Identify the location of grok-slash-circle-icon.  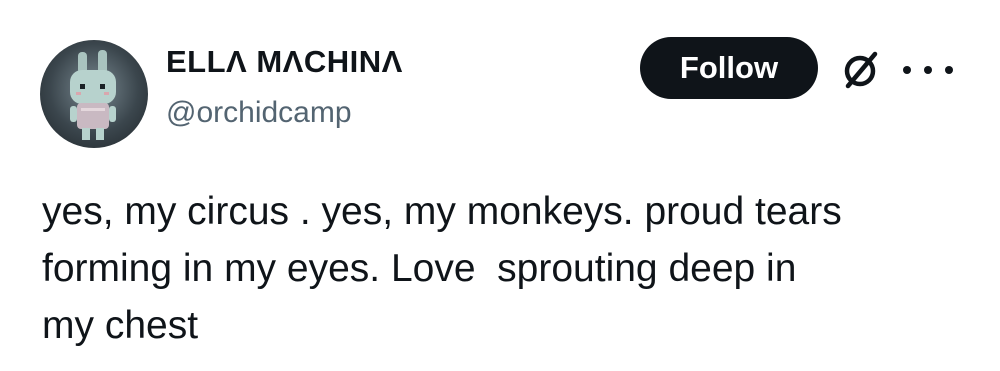
(861, 70).